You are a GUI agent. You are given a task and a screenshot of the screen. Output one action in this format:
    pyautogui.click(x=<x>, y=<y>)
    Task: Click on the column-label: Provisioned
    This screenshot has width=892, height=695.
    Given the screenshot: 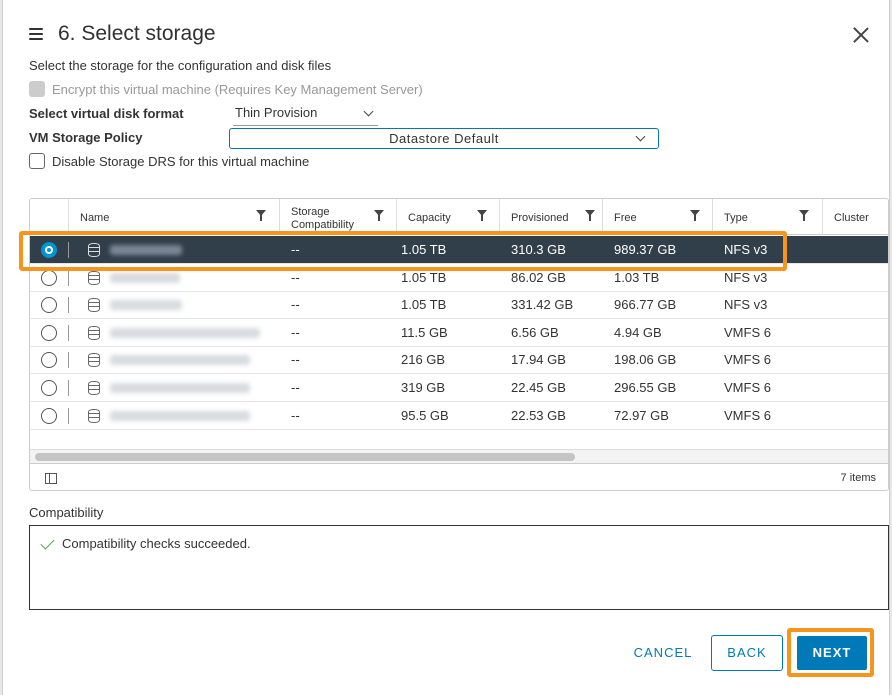 What is the action you would take?
    pyautogui.click(x=540, y=218)
    